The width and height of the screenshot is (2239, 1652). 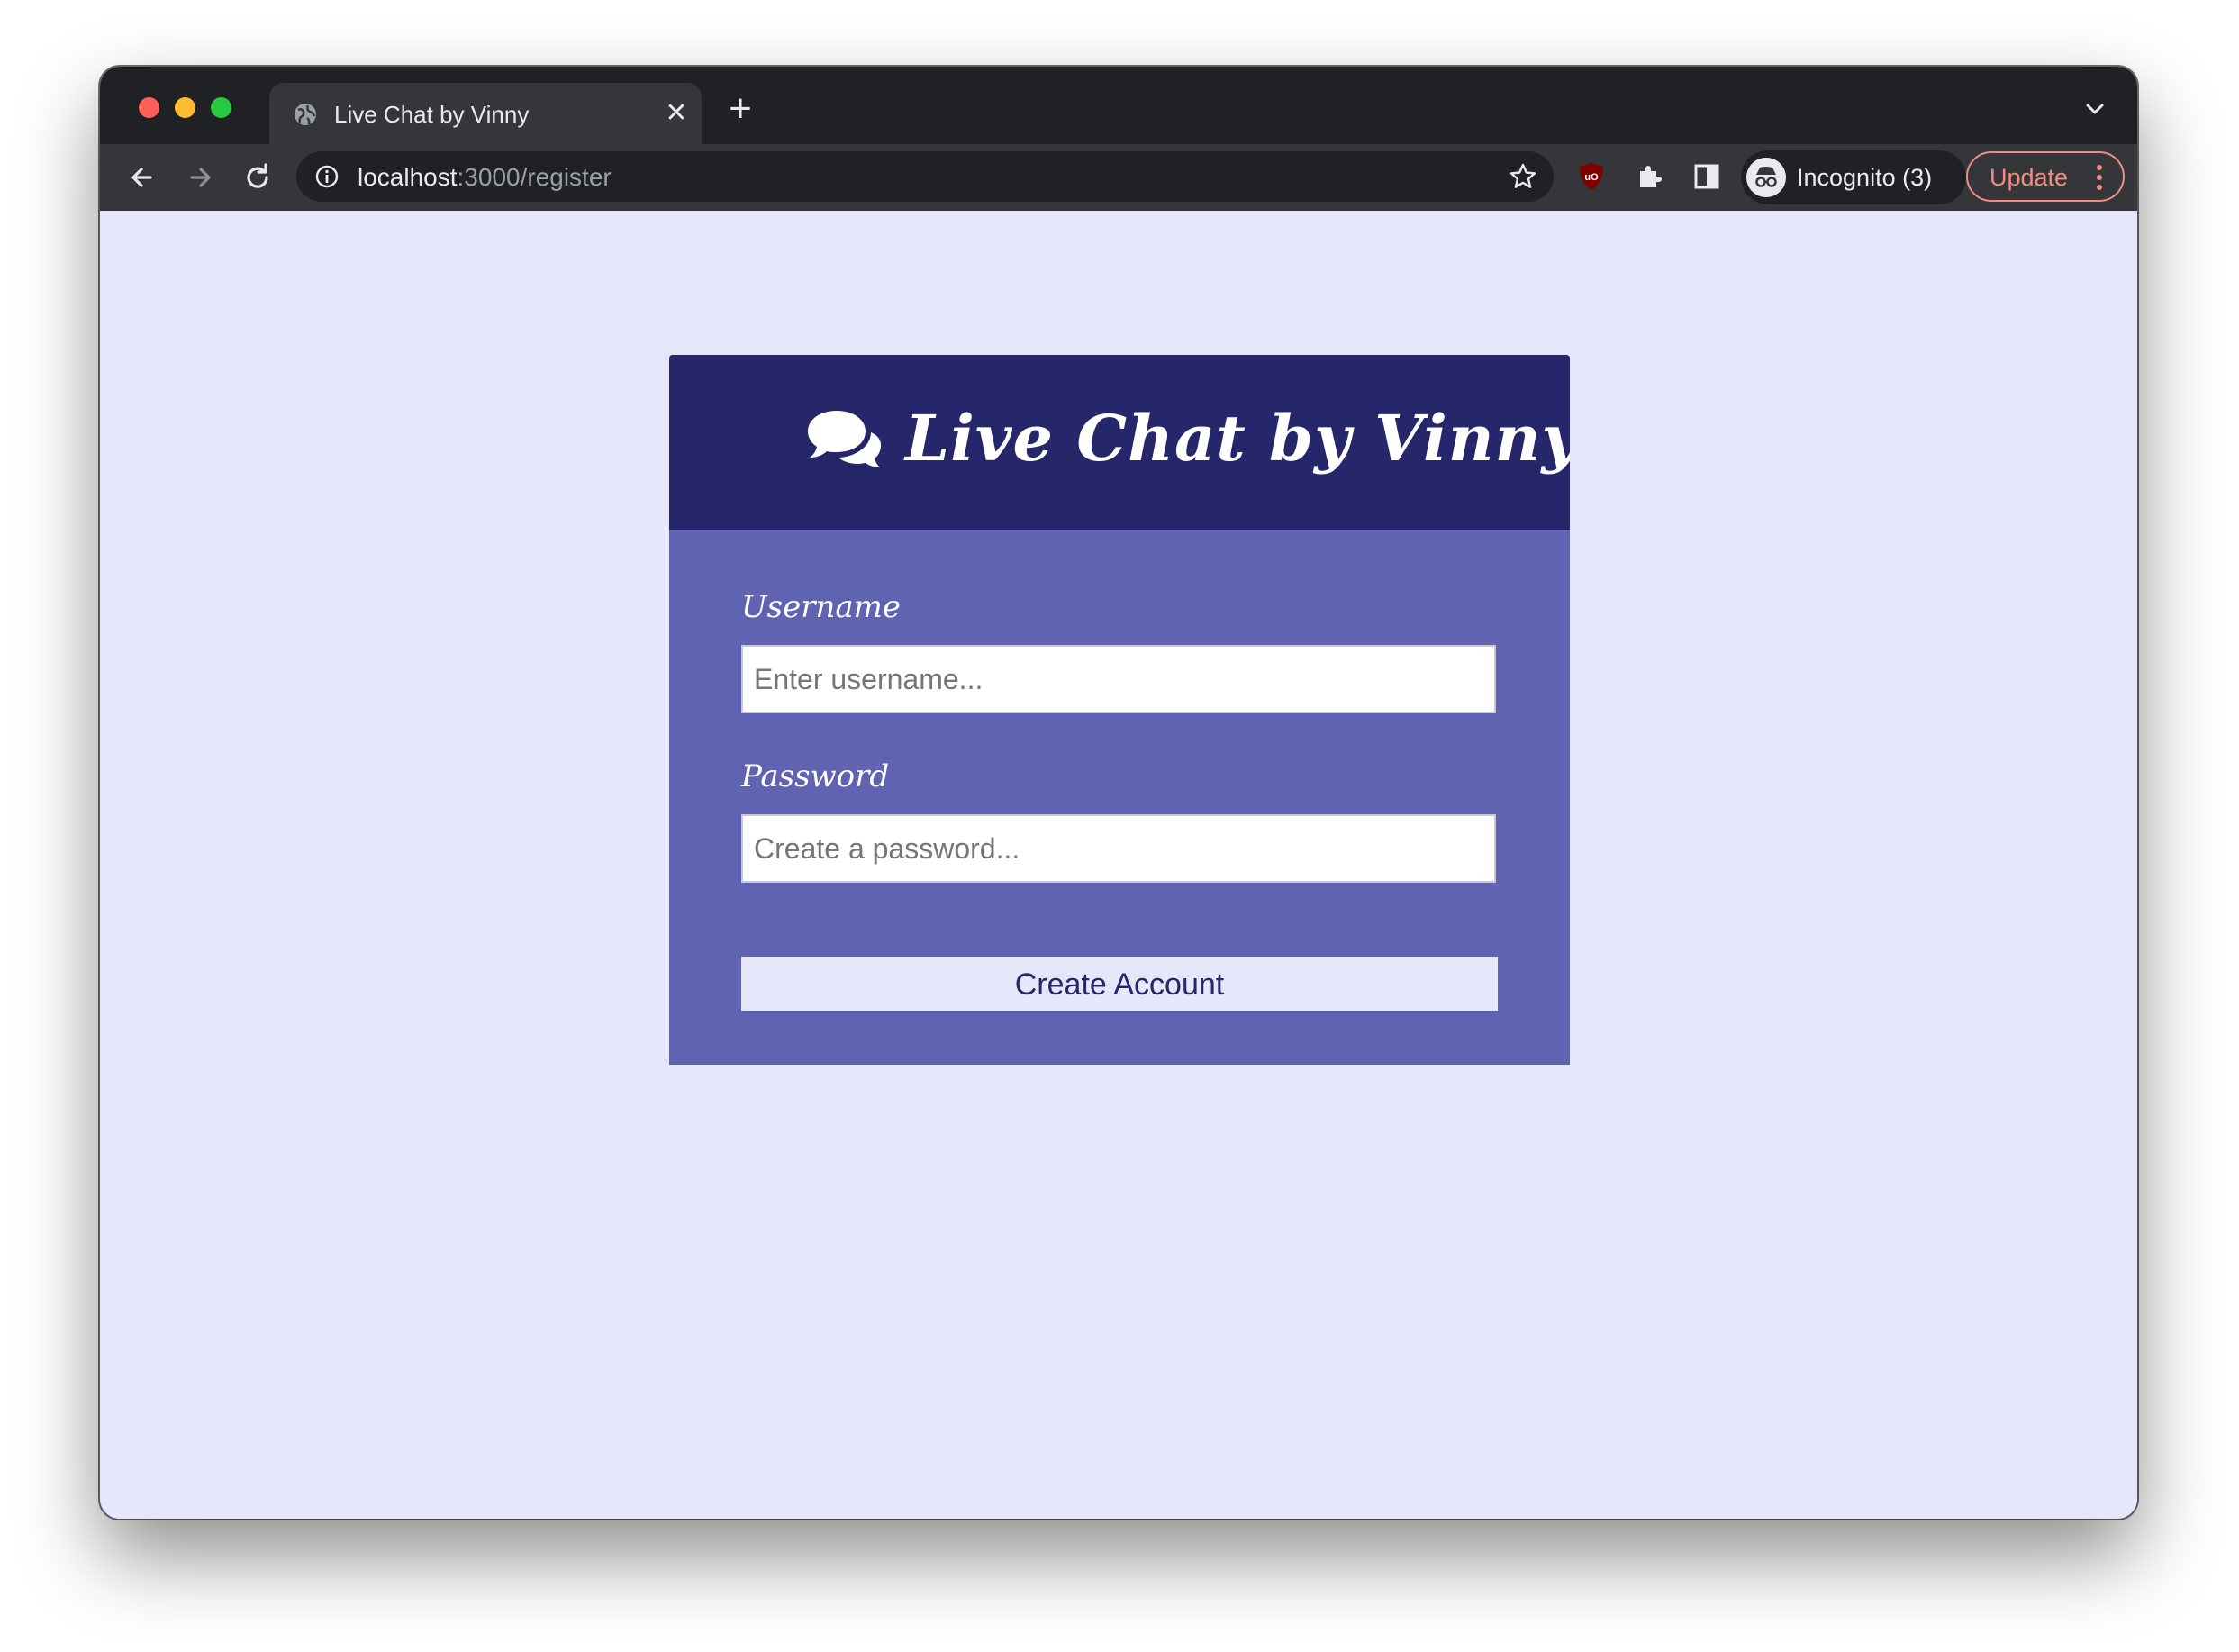 I want to click on forward-arrow-icon, so click(x=200, y=177).